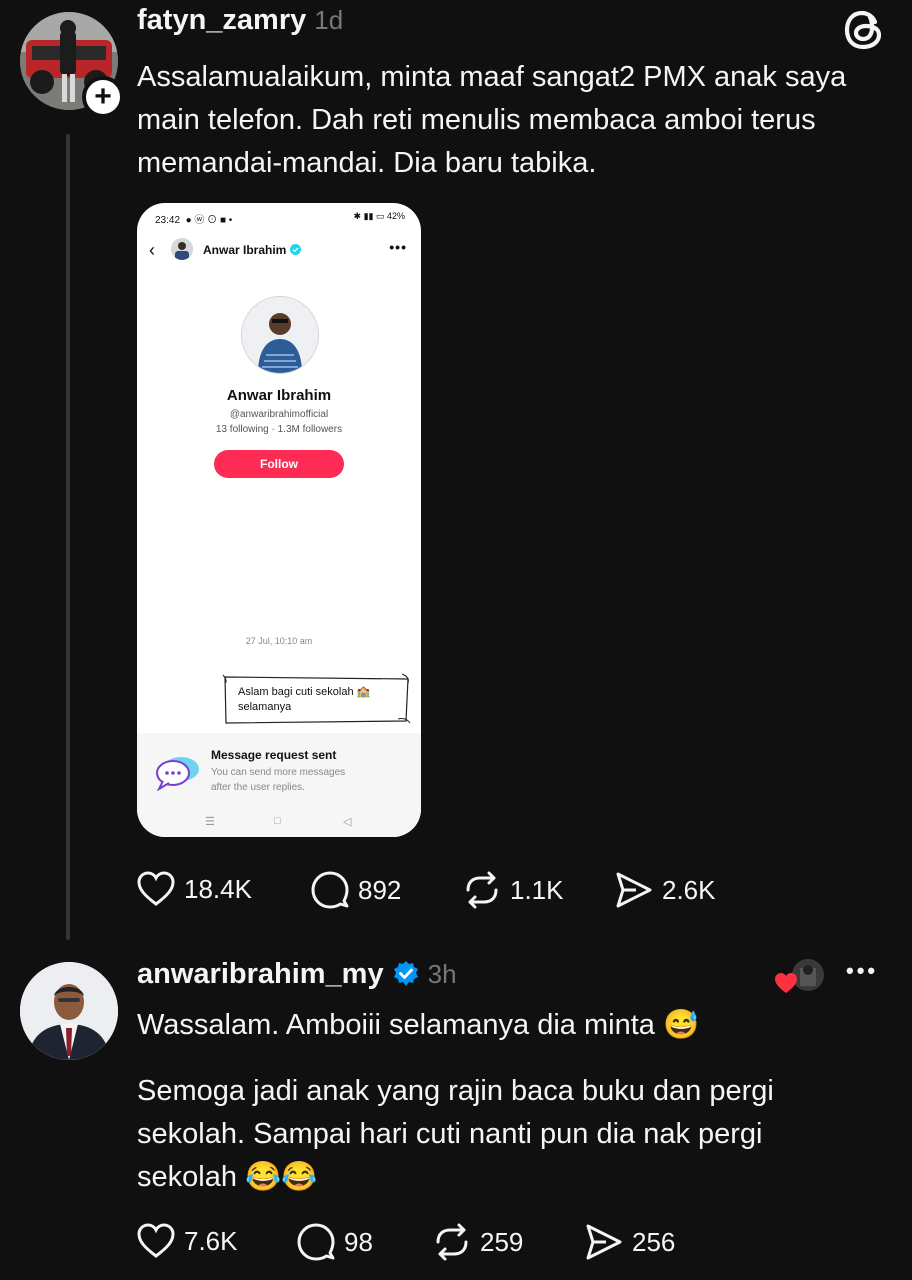 The height and width of the screenshot is (1280, 912). I want to click on post1-repost-count: 1.1K, so click(537, 889).